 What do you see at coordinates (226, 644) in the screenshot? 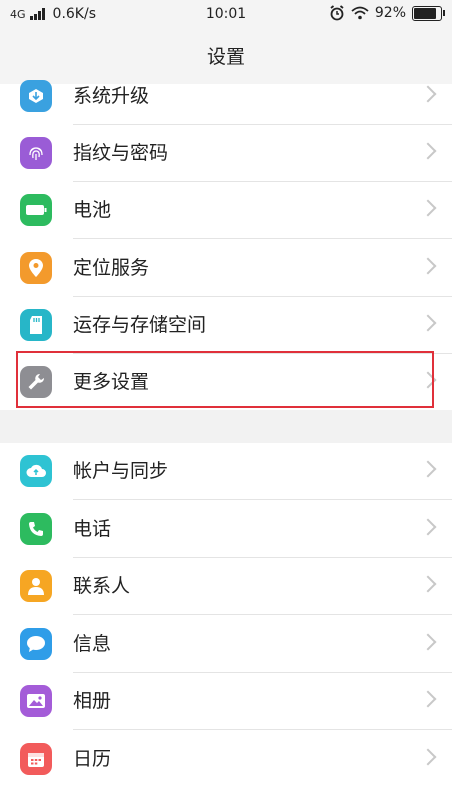
I see `settings-row: 信息` at bounding box center [226, 644].